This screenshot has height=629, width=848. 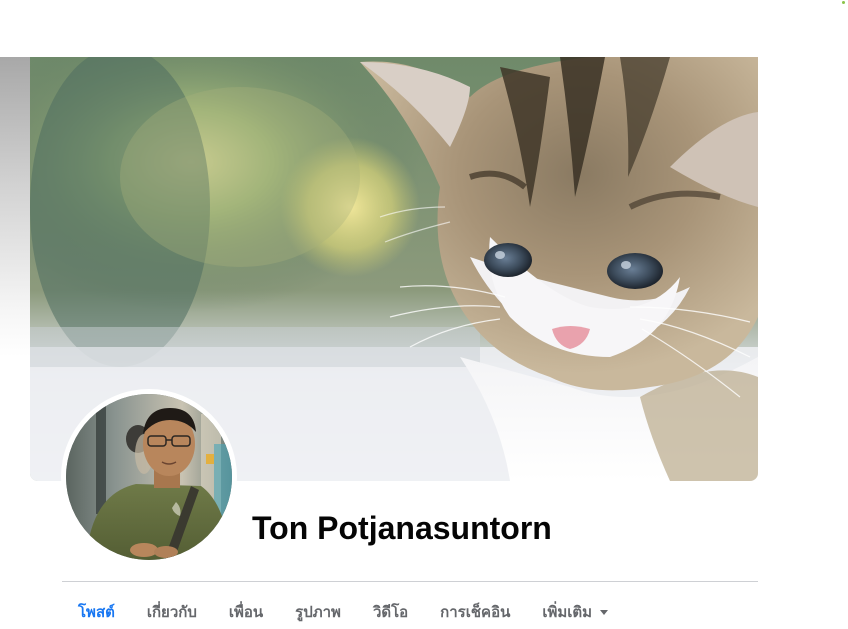 I want to click on avatar-image, so click(x=149, y=477).